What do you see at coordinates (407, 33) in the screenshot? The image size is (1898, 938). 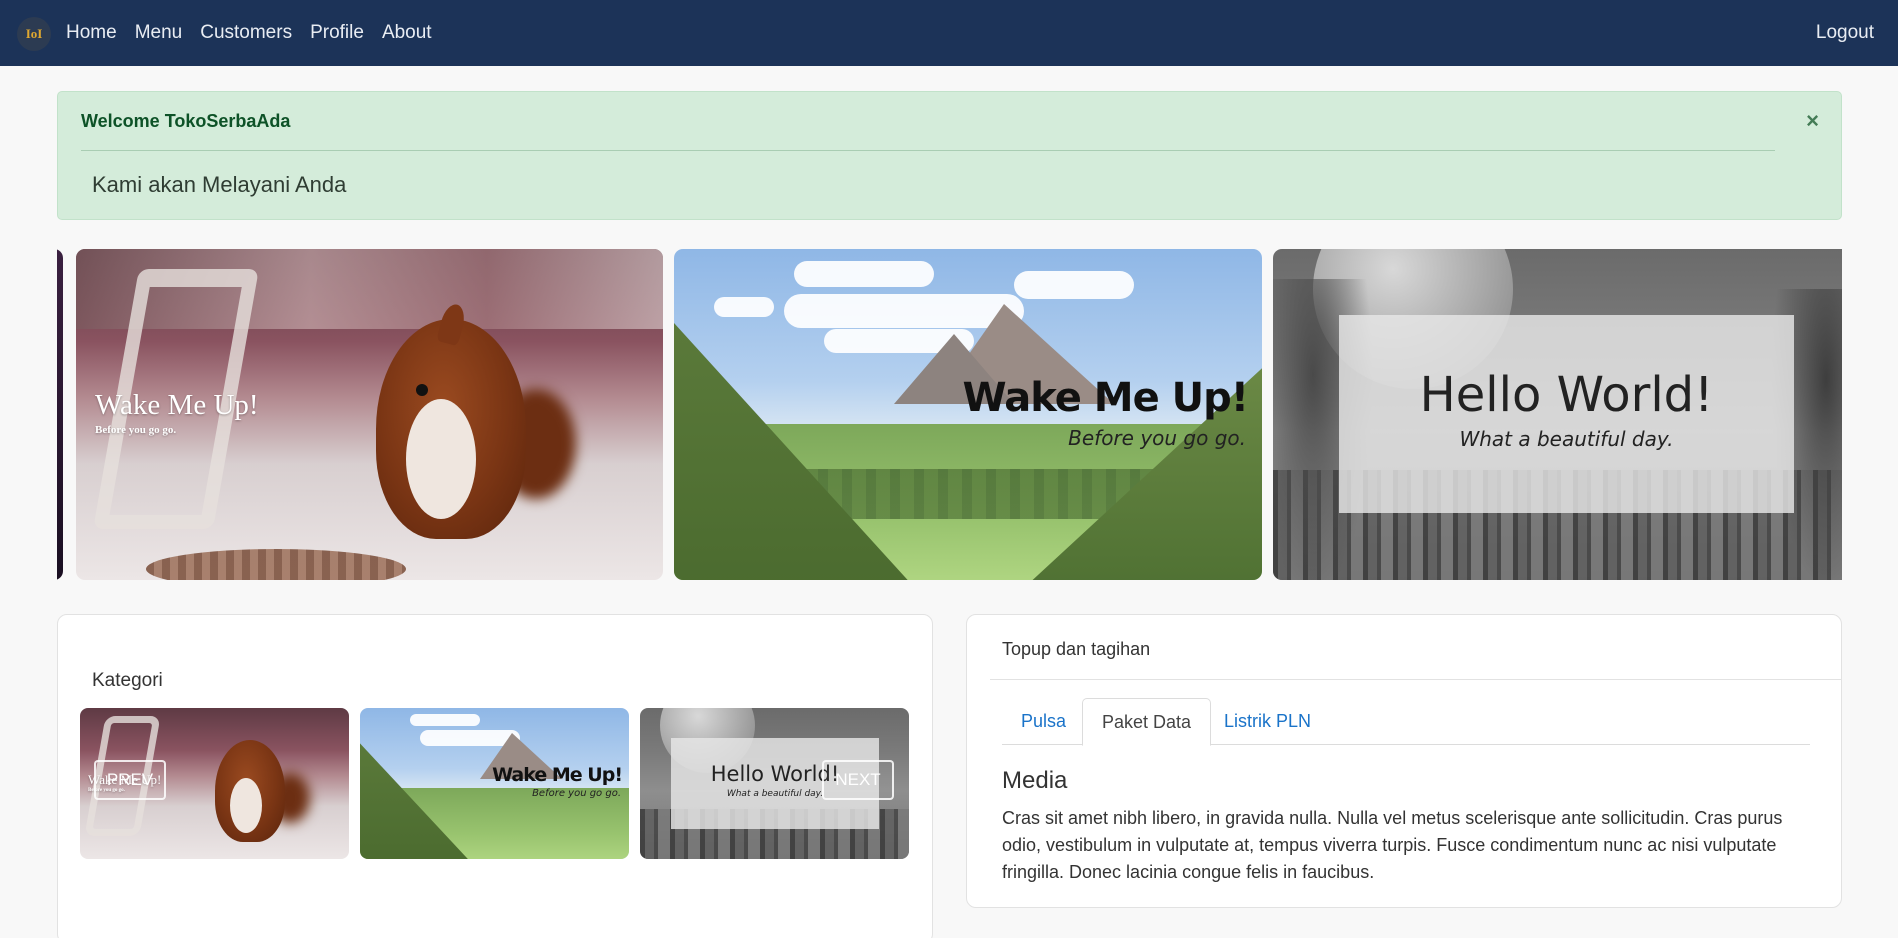 I see `nav-about: About` at bounding box center [407, 33].